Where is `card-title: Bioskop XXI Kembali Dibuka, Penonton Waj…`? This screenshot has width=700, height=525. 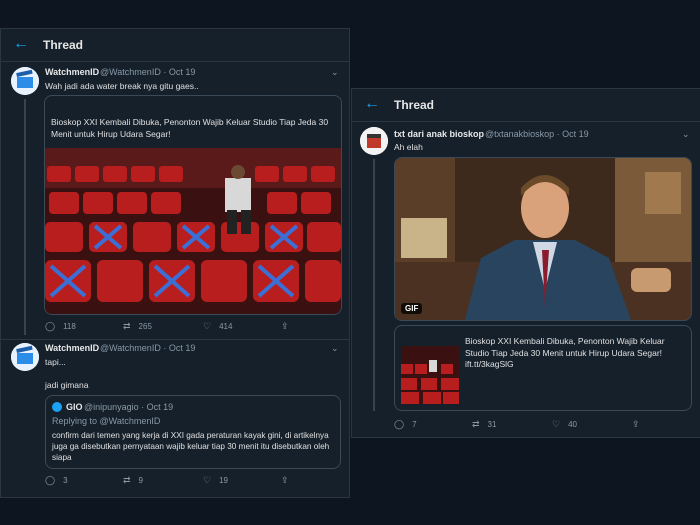 card-title: Bioskop XXI Kembali Dibuka, Penonton Waj… is located at coordinates (190, 128).